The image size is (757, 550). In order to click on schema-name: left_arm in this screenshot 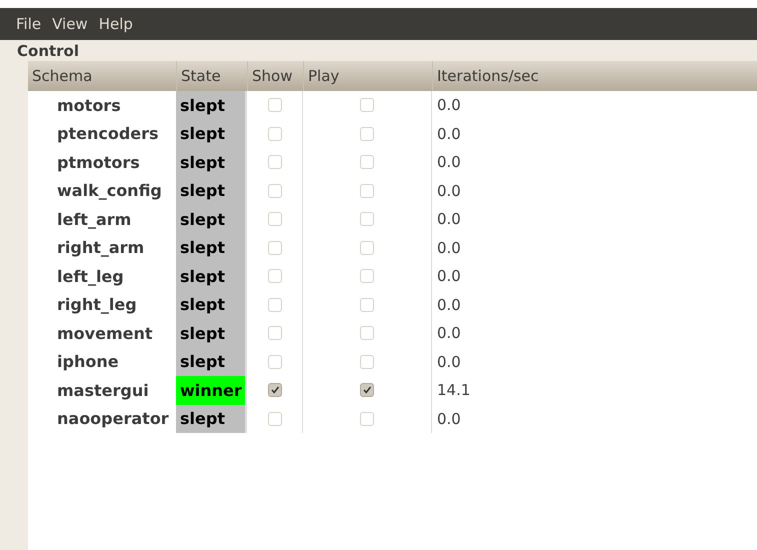, I will do `click(94, 219)`.